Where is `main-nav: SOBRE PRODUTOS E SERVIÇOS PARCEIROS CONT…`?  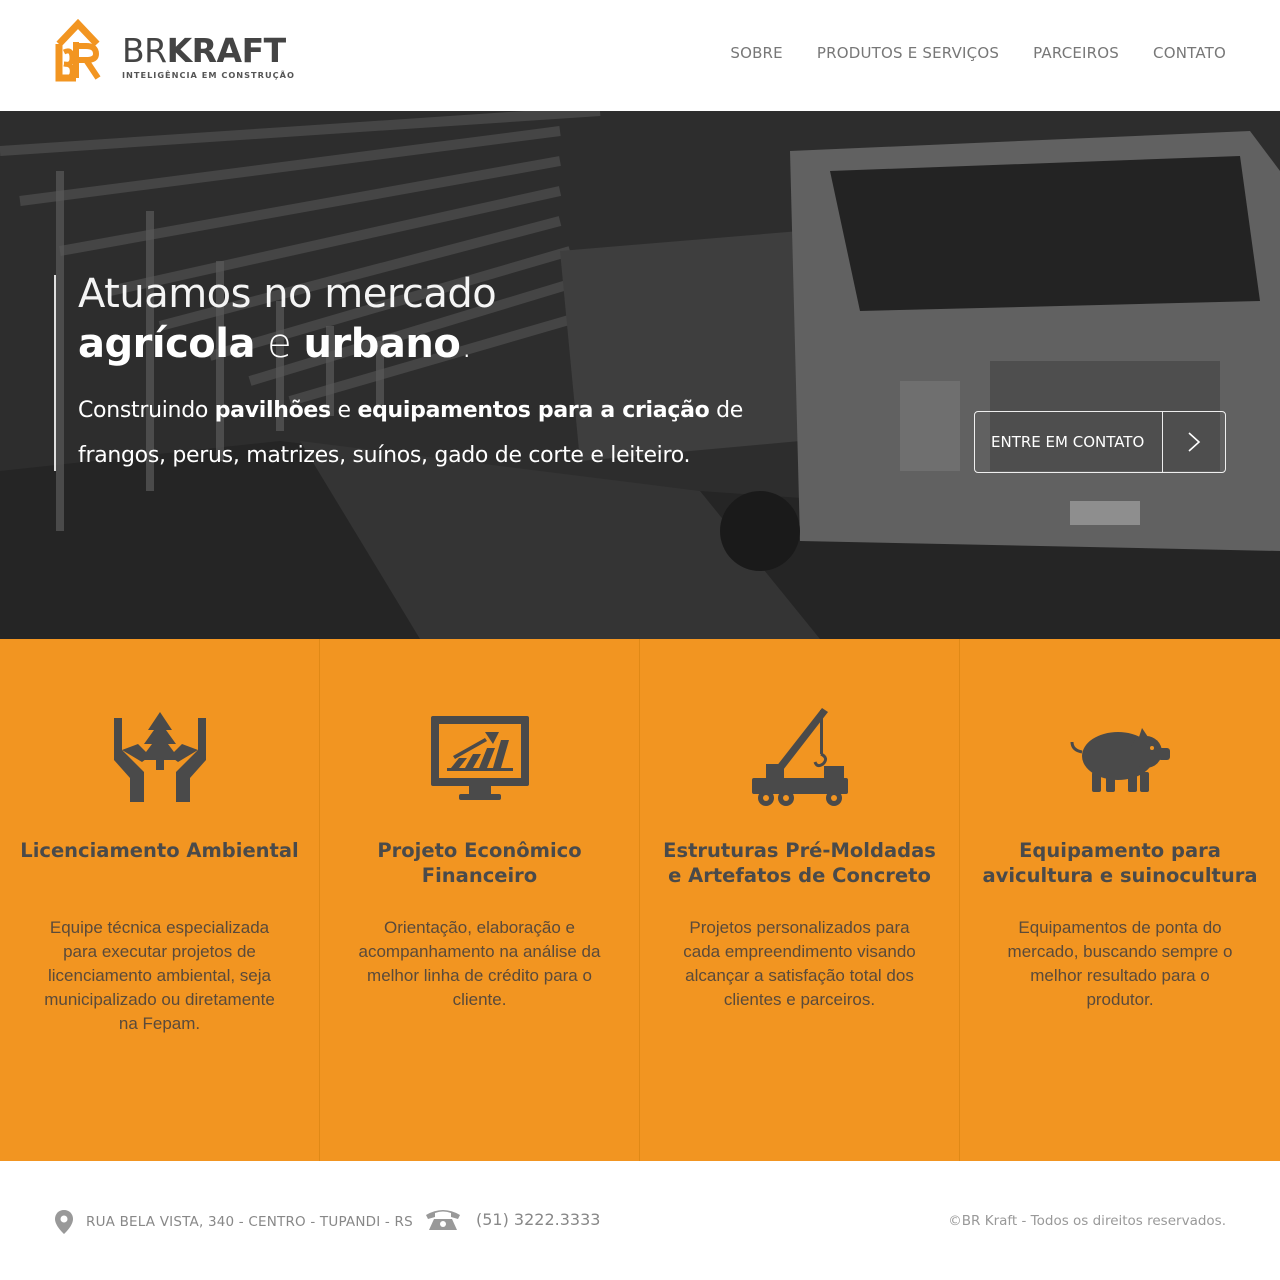 main-nav: SOBRE PRODUTOS E SERVIÇOS PARCEIROS CONT… is located at coordinates (978, 53).